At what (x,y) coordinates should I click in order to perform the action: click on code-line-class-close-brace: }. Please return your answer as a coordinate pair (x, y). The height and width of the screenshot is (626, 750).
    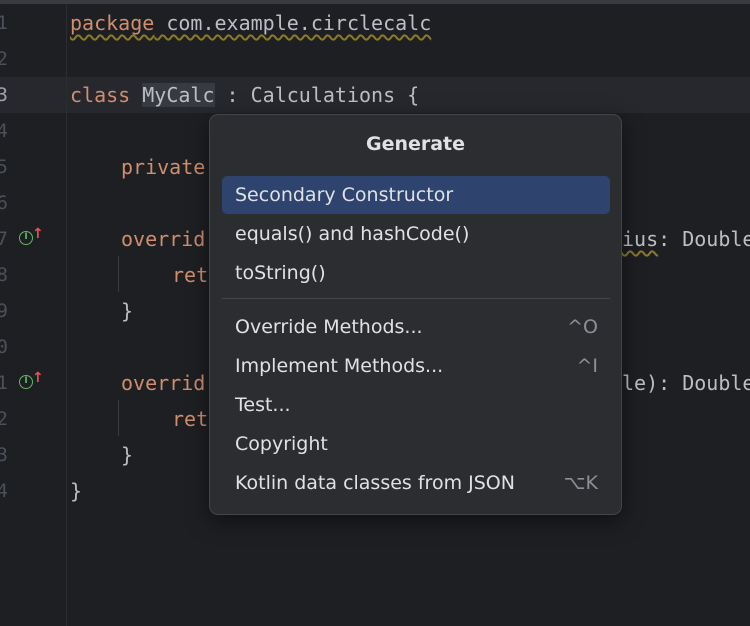
    Looking at the image, I should click on (76, 491).